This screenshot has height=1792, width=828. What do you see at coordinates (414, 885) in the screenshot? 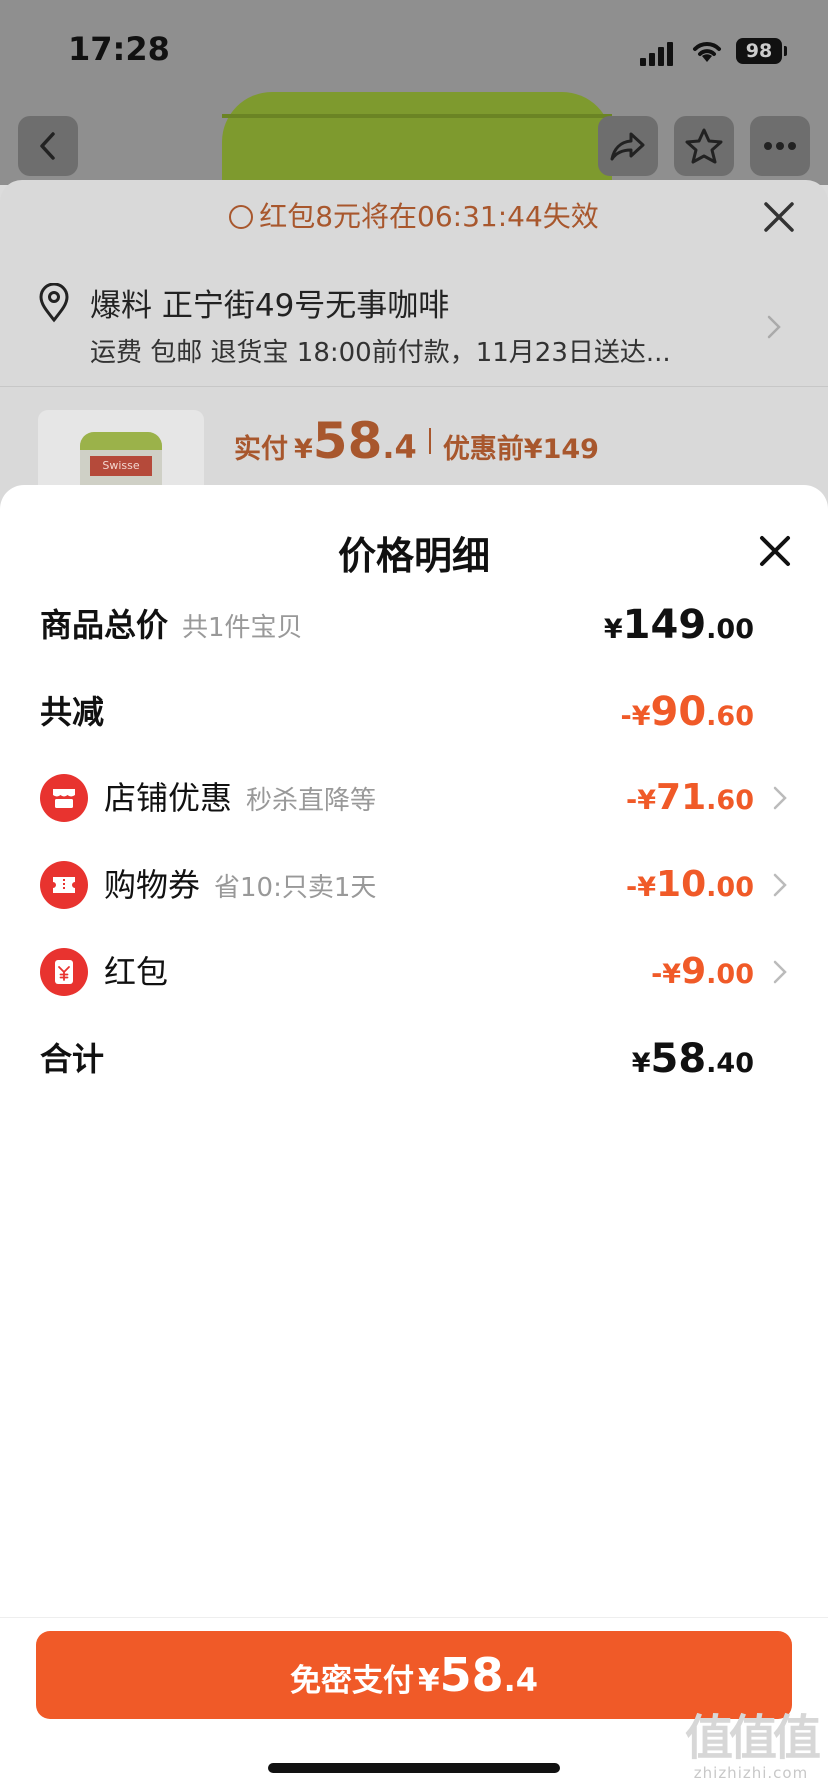
I see `coupon-row: 购物券 省10:只卖1天 -¥10.00` at bounding box center [414, 885].